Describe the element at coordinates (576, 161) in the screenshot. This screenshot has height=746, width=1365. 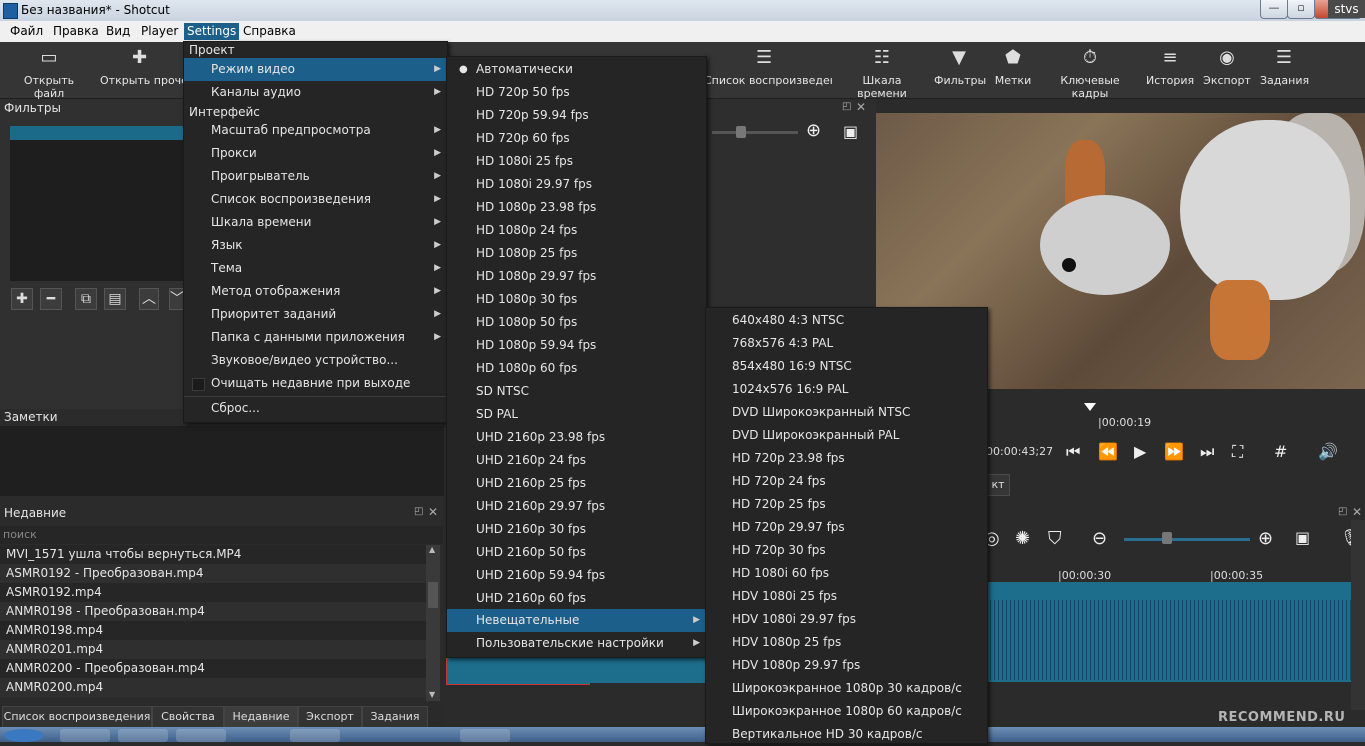
I see `menu-item-video-mode-option: HD 1080i 25 fps` at that location.